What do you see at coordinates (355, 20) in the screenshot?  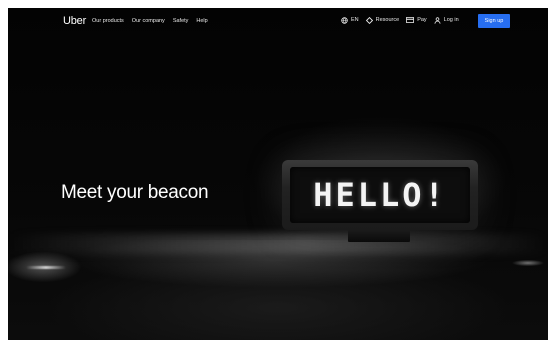 I see `language-label: EN` at bounding box center [355, 20].